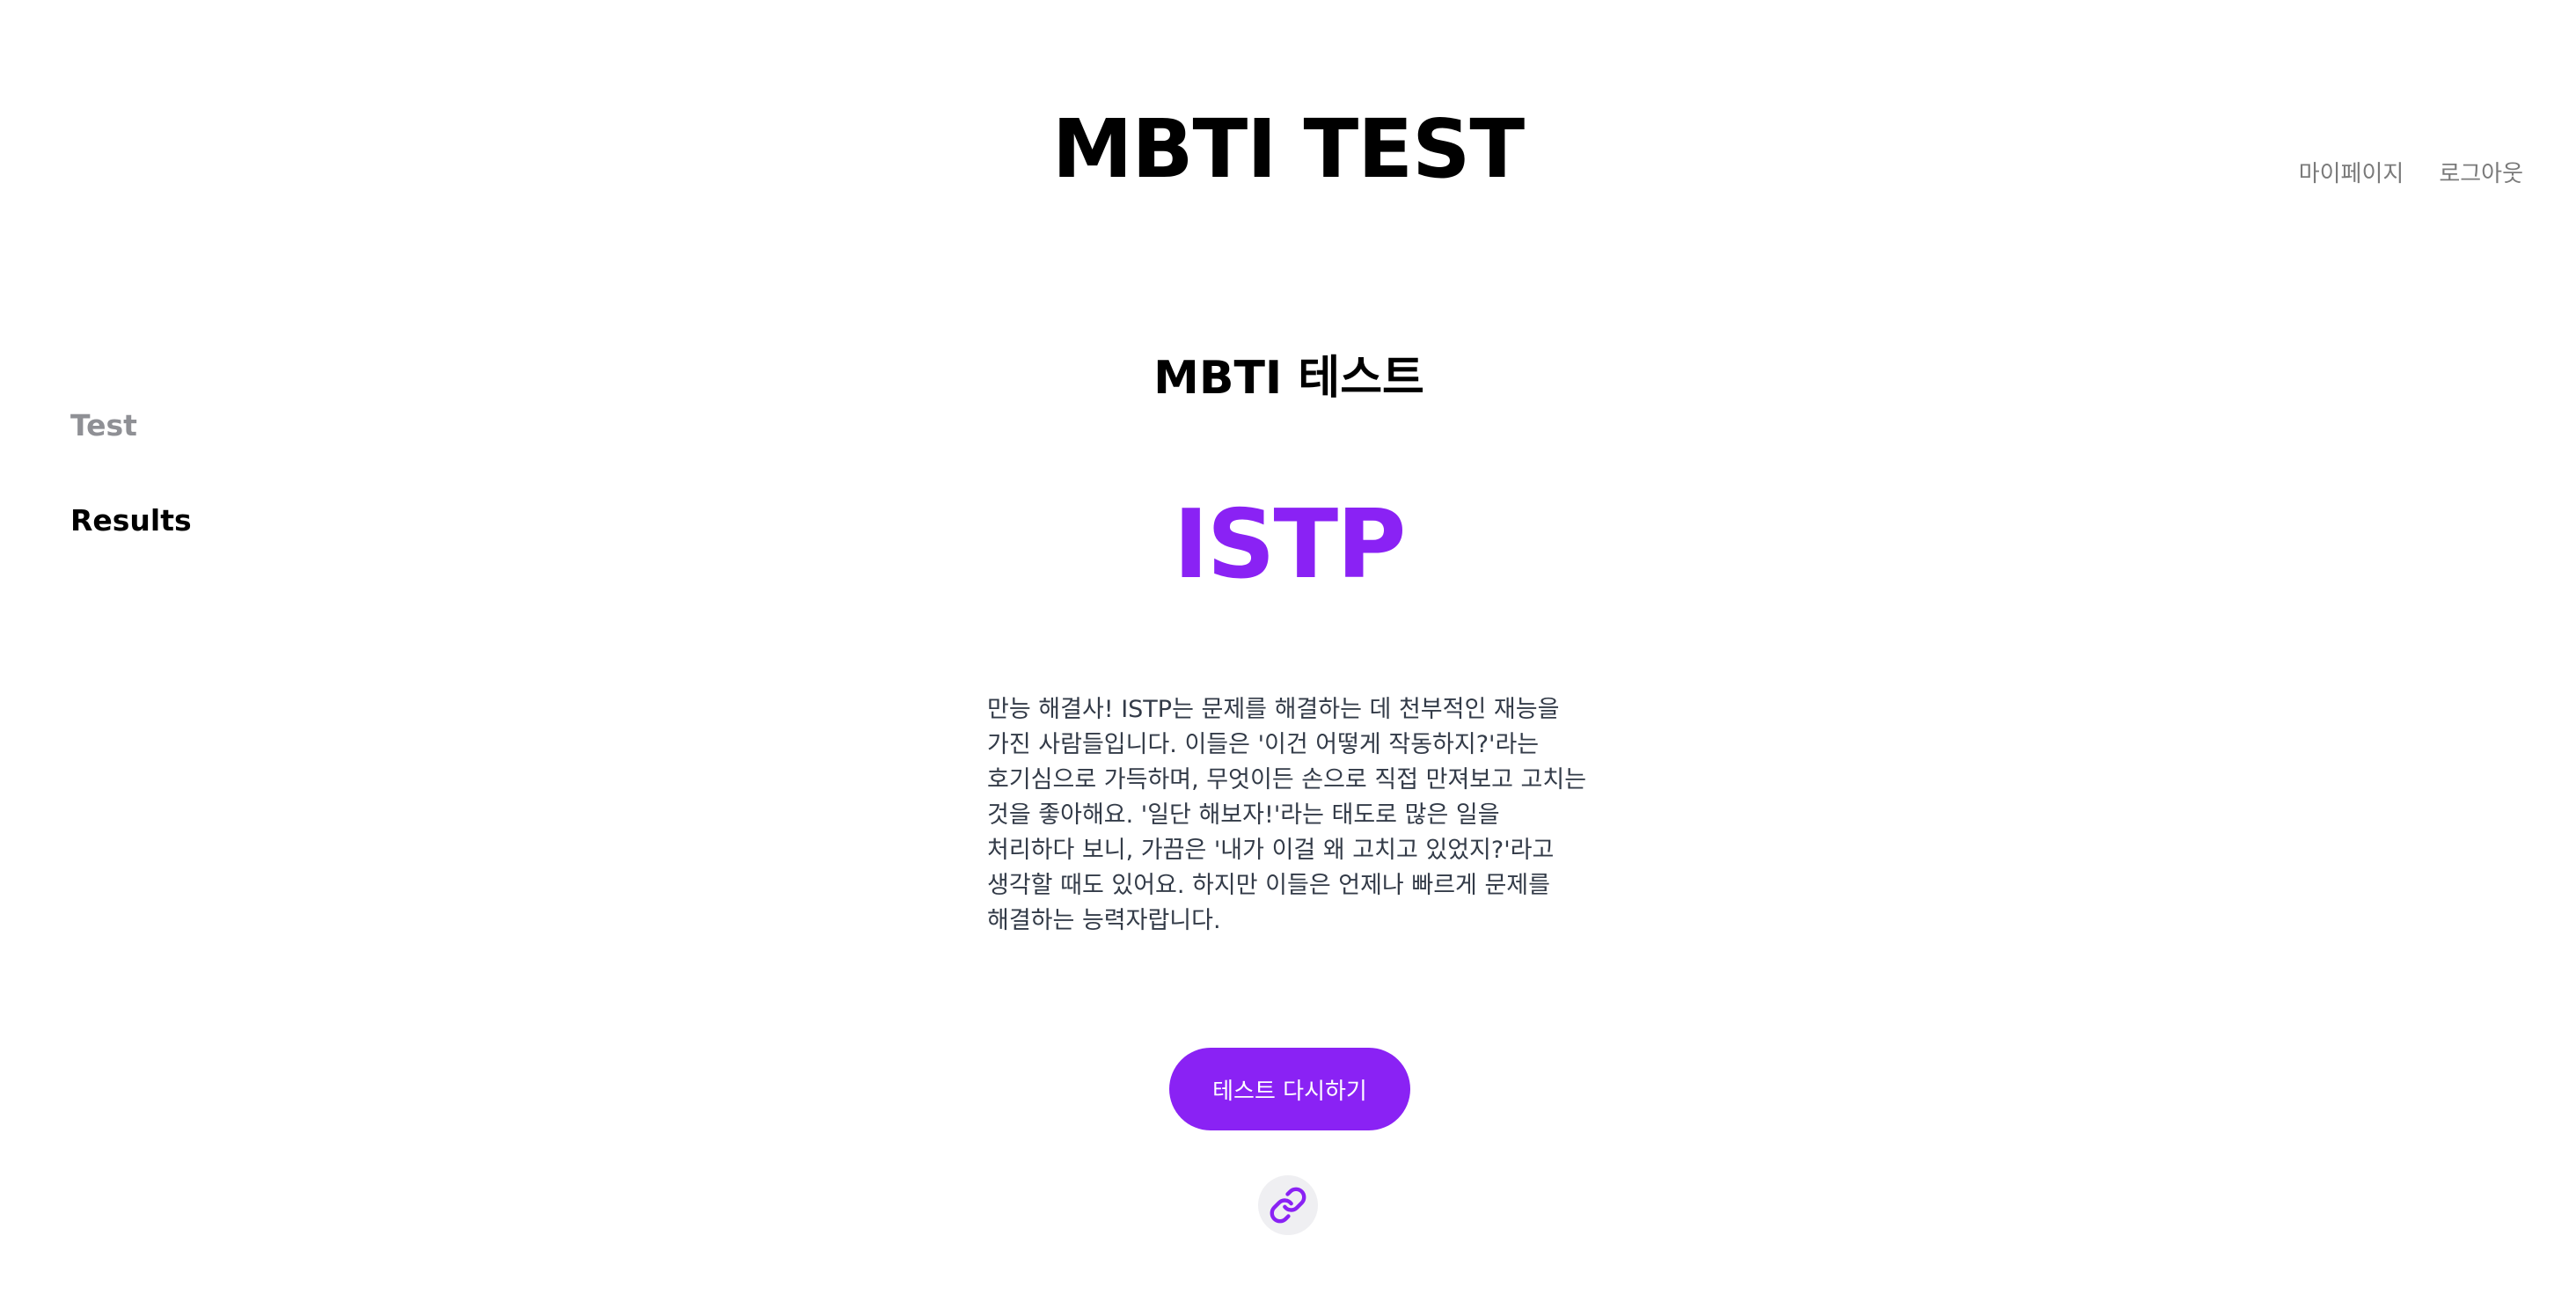 This screenshot has width=2576, height=1309. Describe the element at coordinates (131, 521) in the screenshot. I see `sidebar-item-results: Results` at that location.